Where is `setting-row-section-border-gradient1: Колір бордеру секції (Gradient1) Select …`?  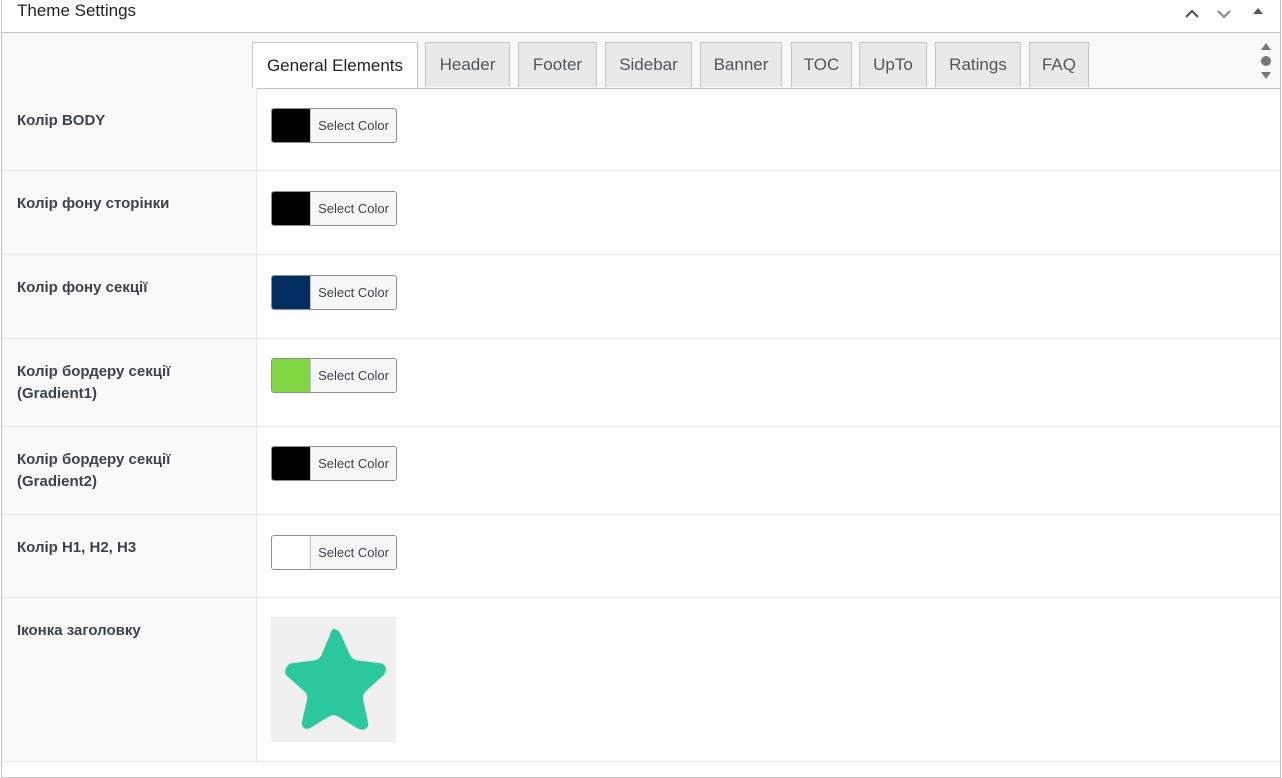
setting-row-section-border-gradient1: Колір бордеру секції (Gradient1) Select … is located at coordinates (641, 383).